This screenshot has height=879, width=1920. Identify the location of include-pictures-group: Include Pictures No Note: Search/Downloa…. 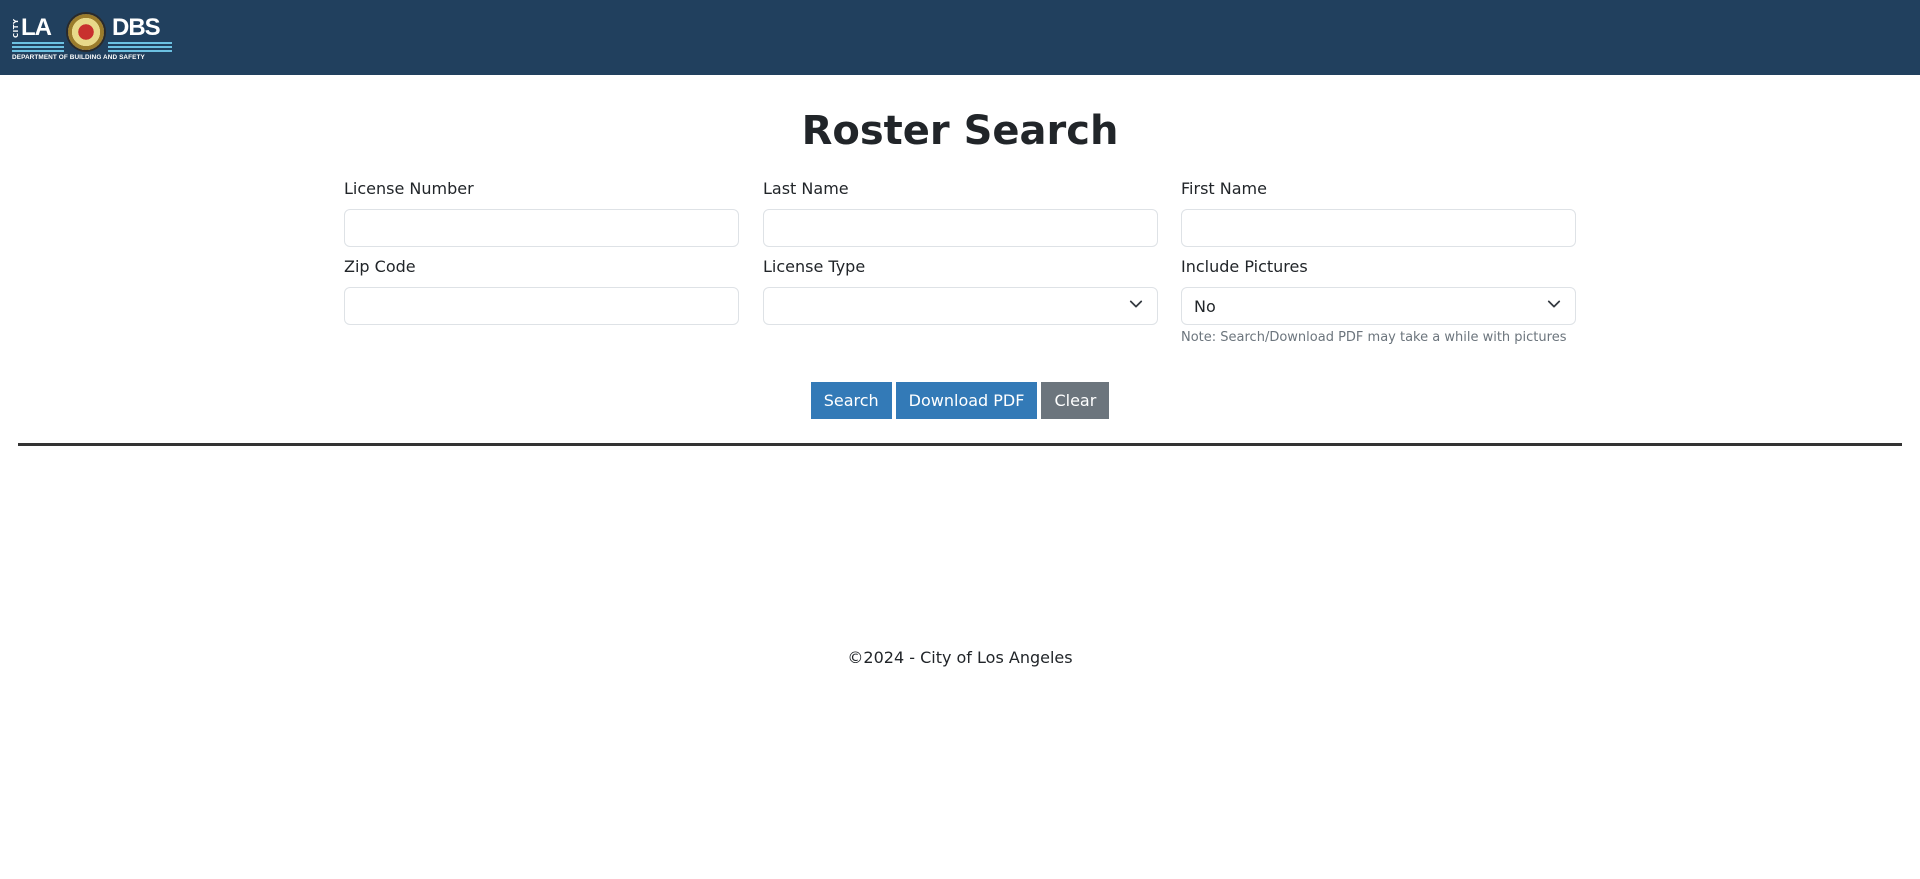
(1378, 300).